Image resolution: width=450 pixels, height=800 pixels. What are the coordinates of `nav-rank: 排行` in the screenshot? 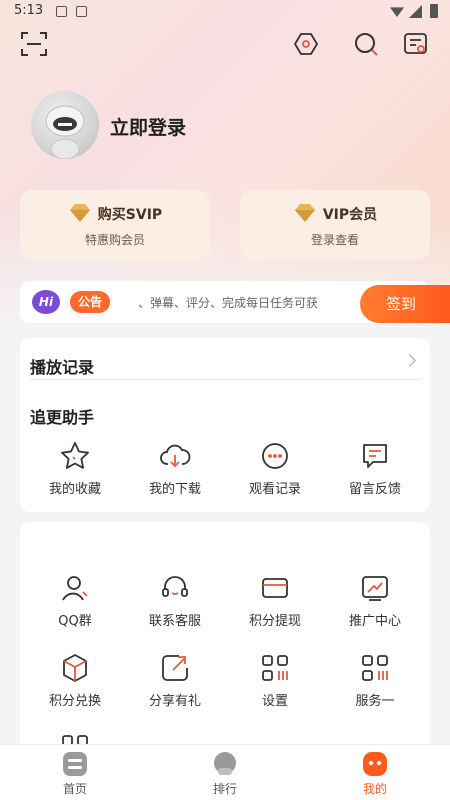 It's located at (225, 774).